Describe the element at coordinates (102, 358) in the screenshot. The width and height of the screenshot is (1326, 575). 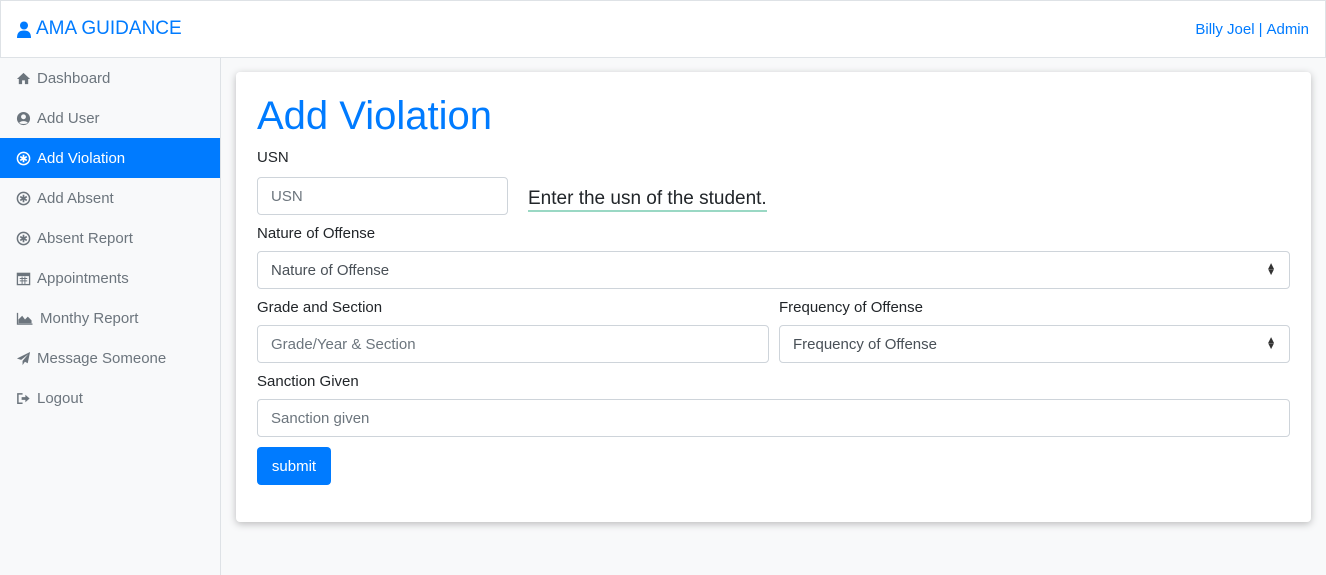
I see `sidebar-item-label: Message Someone` at that location.